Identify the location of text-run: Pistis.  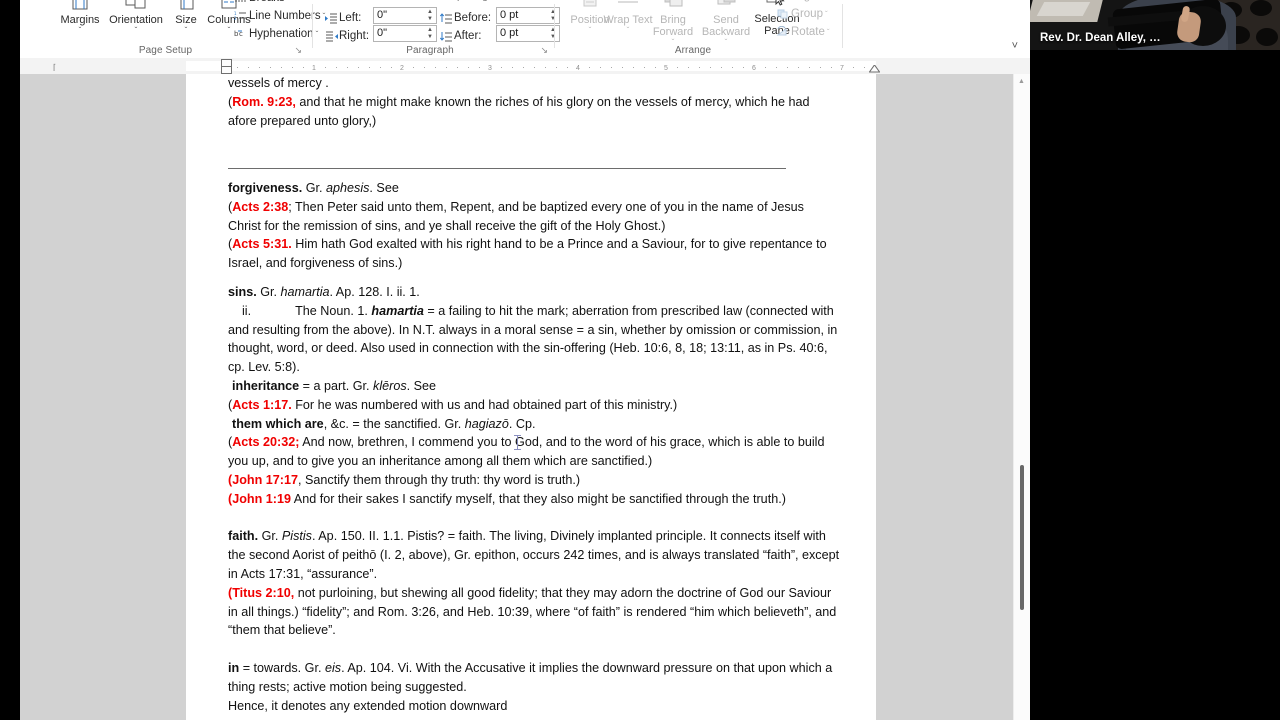
(296, 536).